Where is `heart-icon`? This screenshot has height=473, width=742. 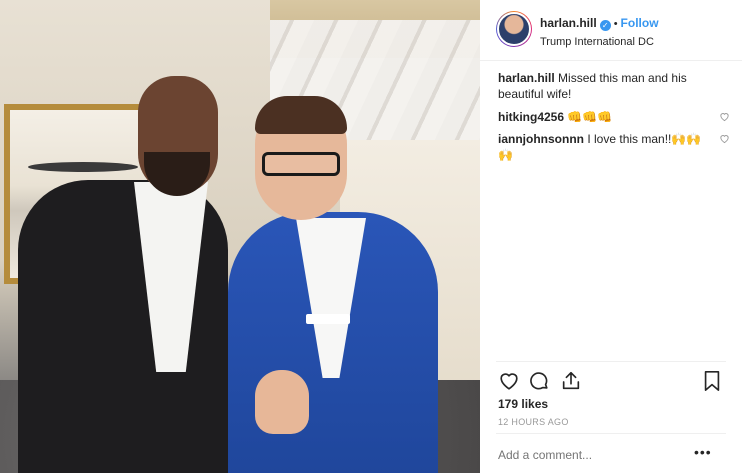
heart-icon is located at coordinates (509, 381).